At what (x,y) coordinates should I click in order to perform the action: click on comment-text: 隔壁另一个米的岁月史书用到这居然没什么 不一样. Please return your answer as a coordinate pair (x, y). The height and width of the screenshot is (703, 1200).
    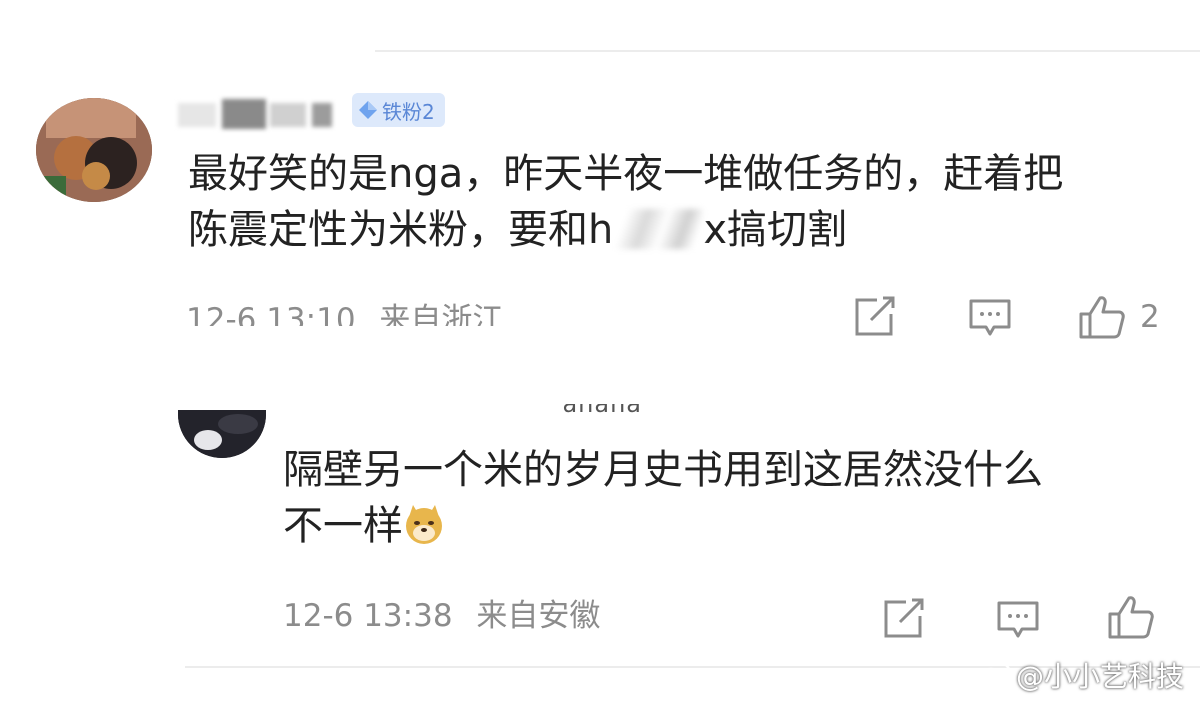
    Looking at the image, I should click on (733, 498).